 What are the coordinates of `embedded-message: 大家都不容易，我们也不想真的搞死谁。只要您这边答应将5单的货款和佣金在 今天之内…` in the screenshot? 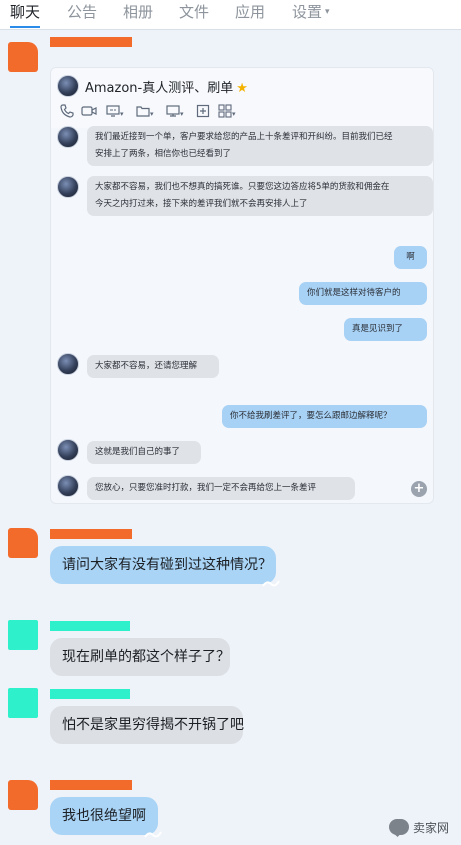 It's located at (260, 196).